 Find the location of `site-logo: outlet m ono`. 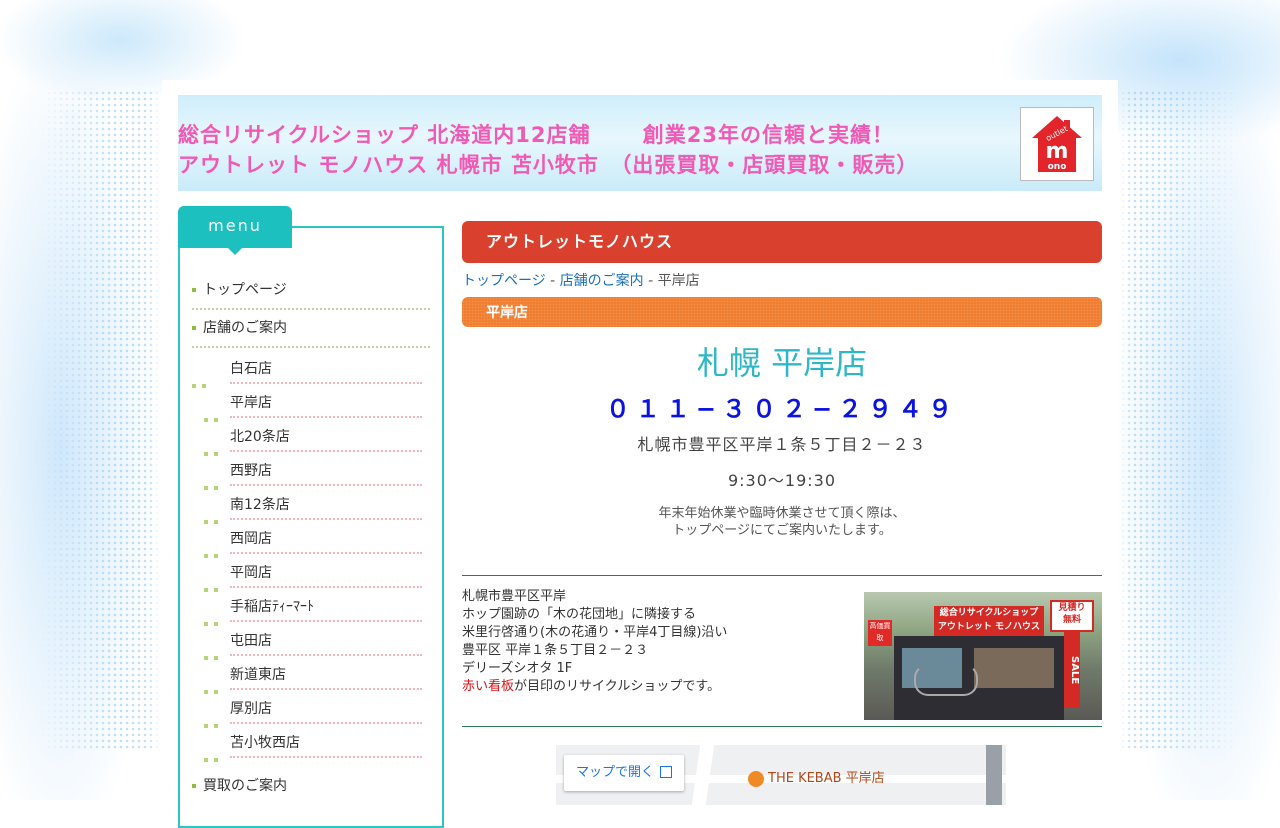

site-logo: outlet m ono is located at coordinates (1057, 144).